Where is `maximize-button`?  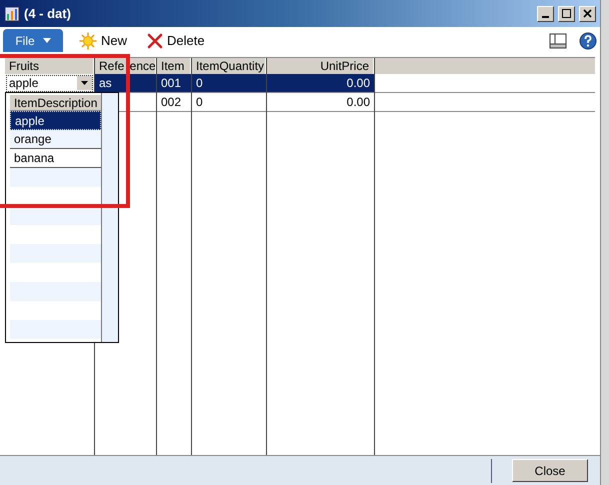 maximize-button is located at coordinates (566, 14).